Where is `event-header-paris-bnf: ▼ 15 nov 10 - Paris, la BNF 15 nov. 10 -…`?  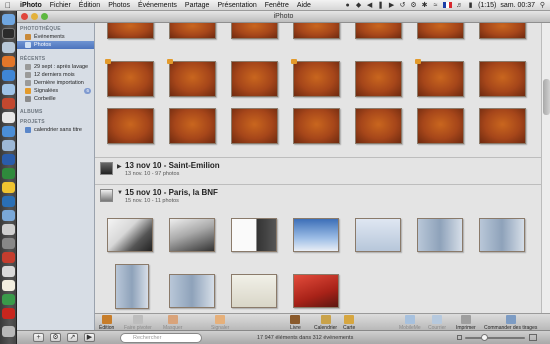
event-header-paris-bnf: ▼ 15 nov 10 - Paris, la BNF 15 nov. 10 -… is located at coordinates (318, 195).